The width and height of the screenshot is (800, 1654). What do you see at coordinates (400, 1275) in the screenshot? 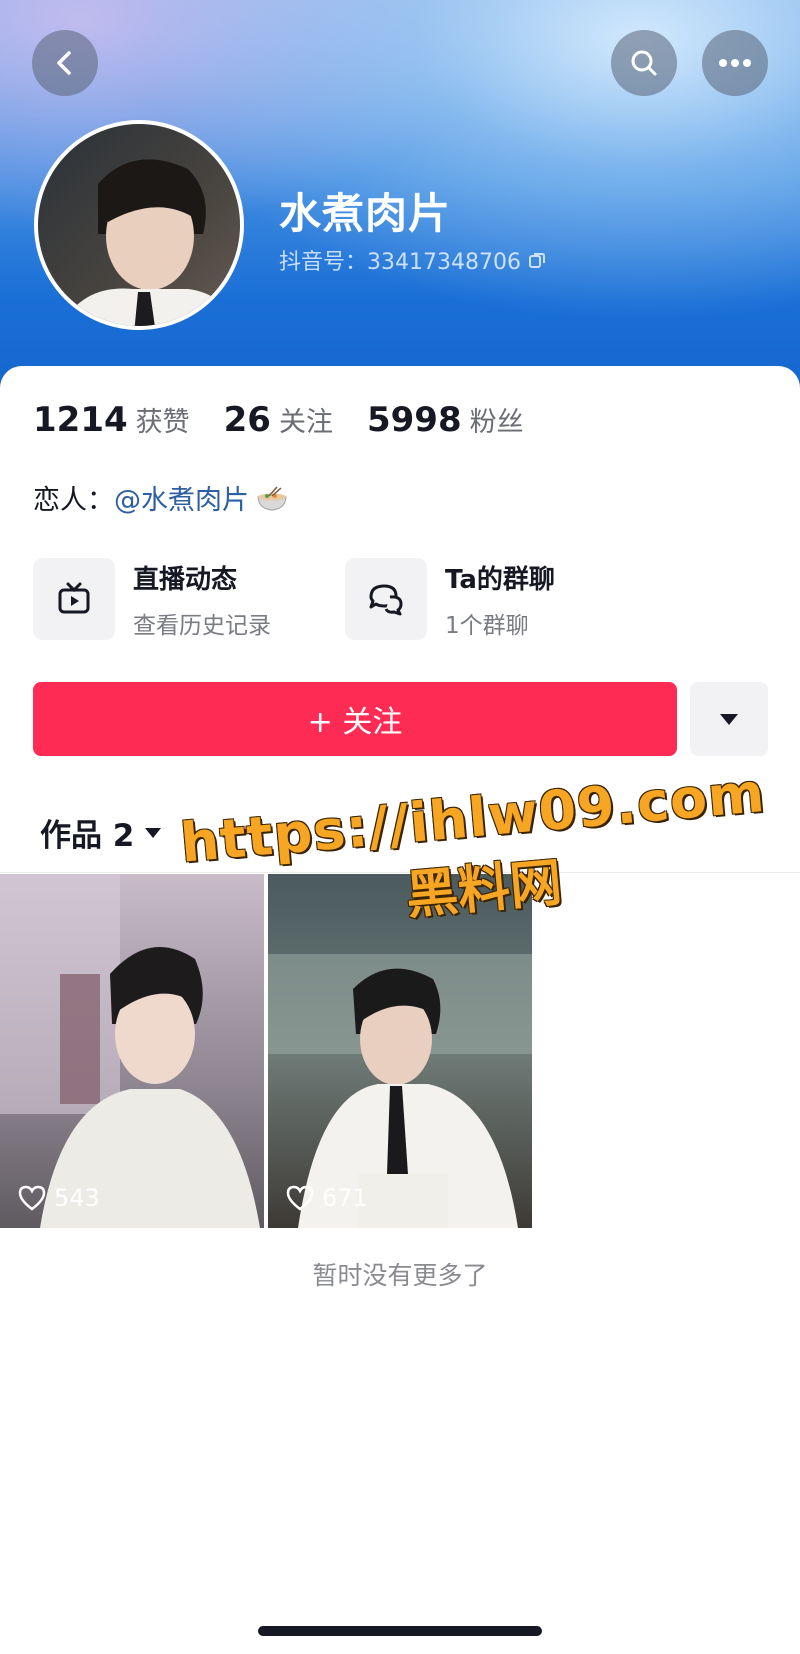
I see `no-more-content-text: 暂时没有更多了` at bounding box center [400, 1275].